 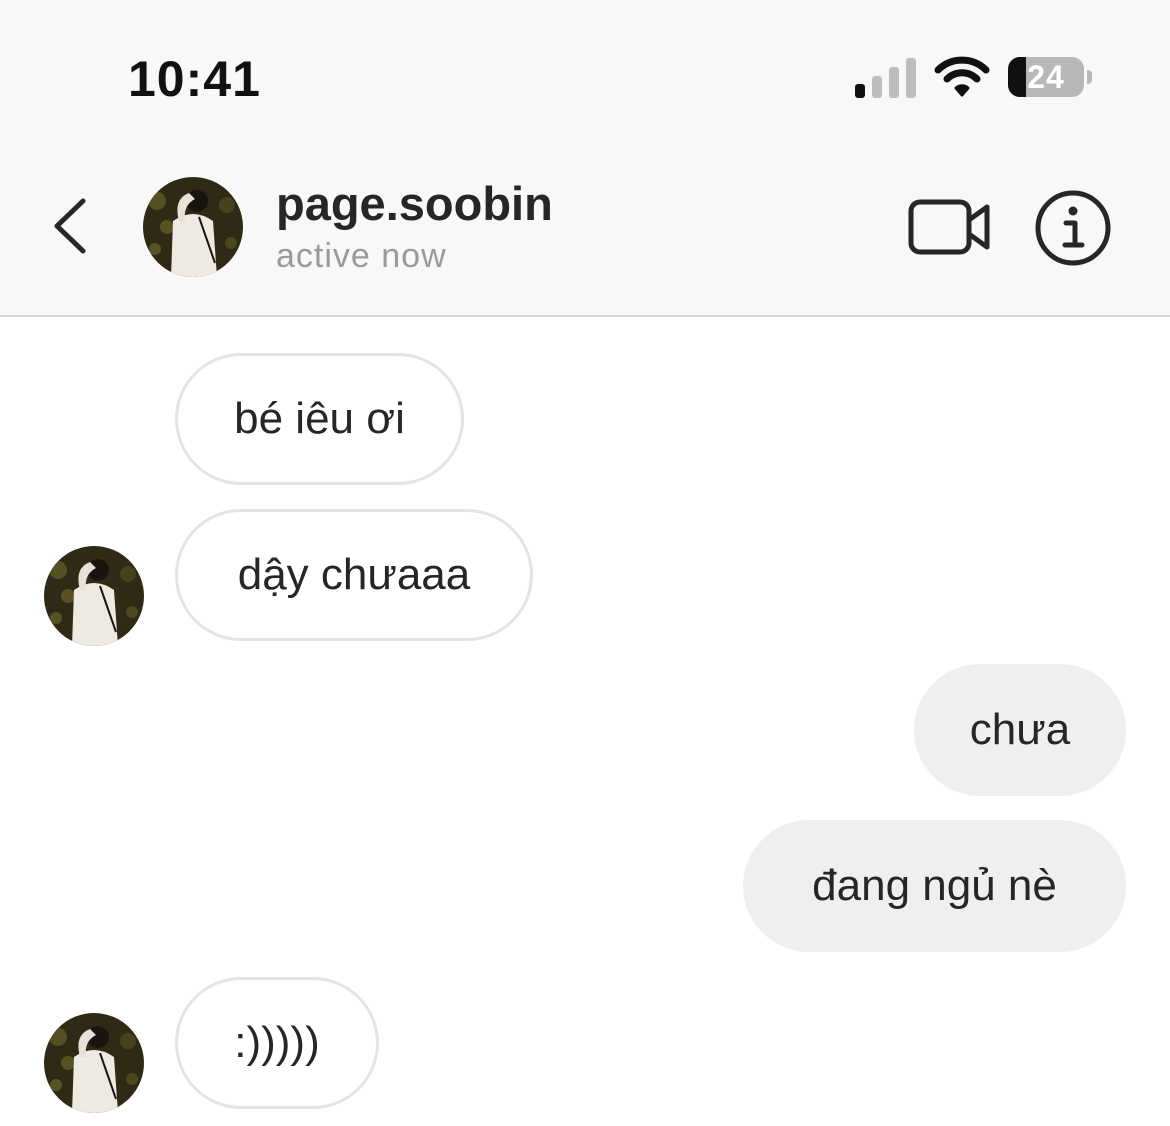 I want to click on message-bubble-outgoing: chưa, so click(x=1020, y=730).